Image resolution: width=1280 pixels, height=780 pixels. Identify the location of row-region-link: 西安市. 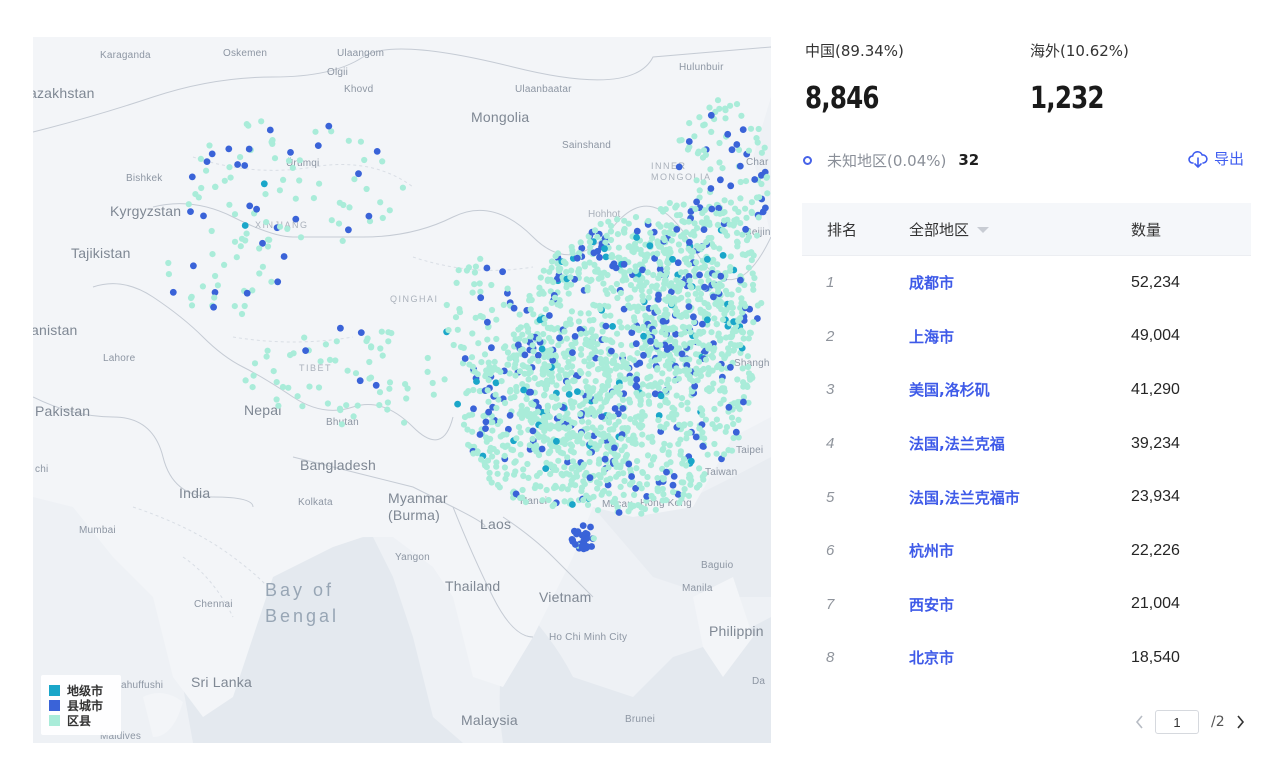
(1020, 604).